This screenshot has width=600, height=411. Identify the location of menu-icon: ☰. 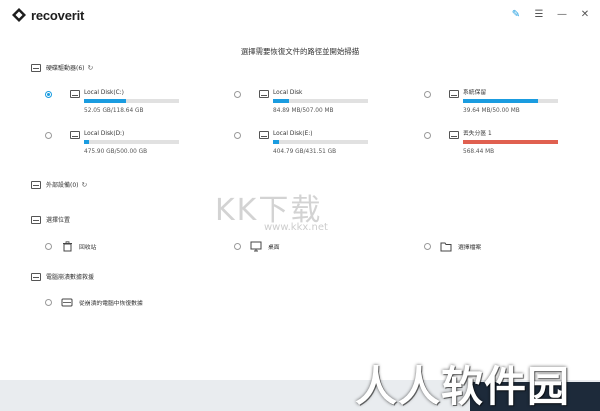
(539, 14).